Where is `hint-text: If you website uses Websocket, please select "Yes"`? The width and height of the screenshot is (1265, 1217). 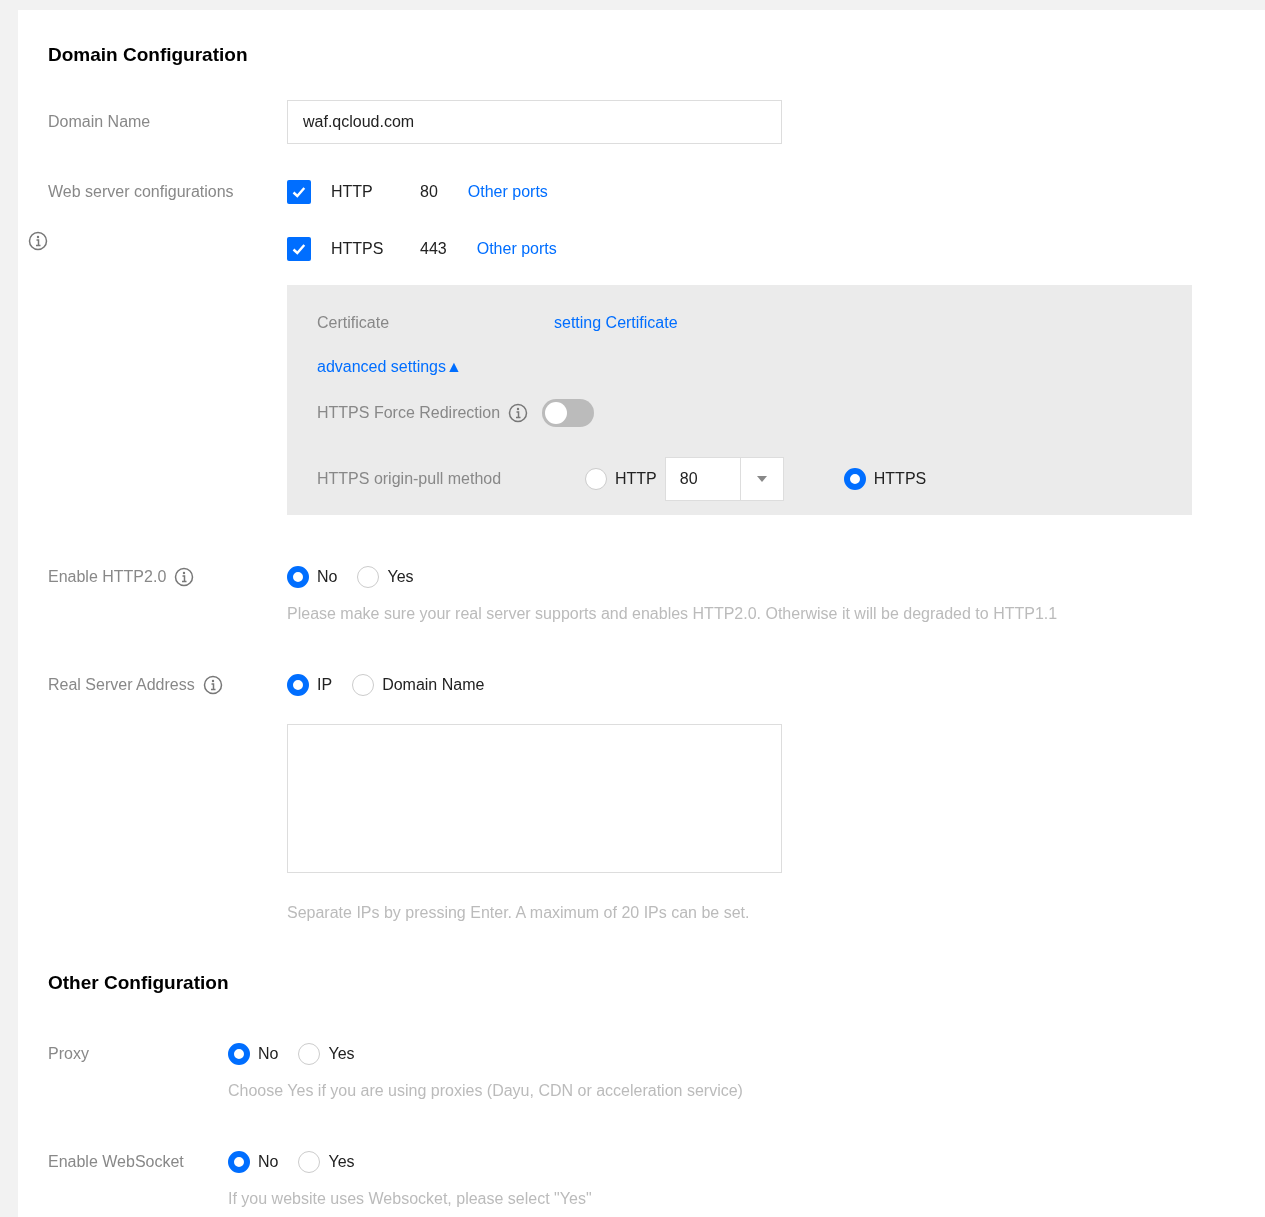 hint-text: If you website uses Websocket, please select "Yes" is located at coordinates (410, 1199).